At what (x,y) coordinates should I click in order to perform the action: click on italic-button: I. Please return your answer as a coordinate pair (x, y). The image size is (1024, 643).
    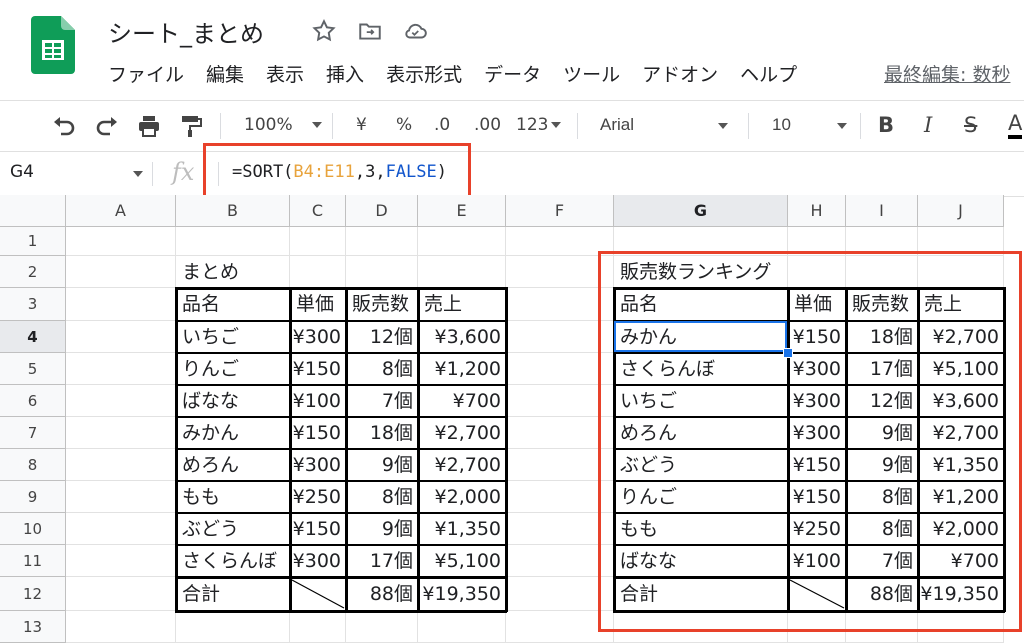
    Looking at the image, I should click on (928, 125).